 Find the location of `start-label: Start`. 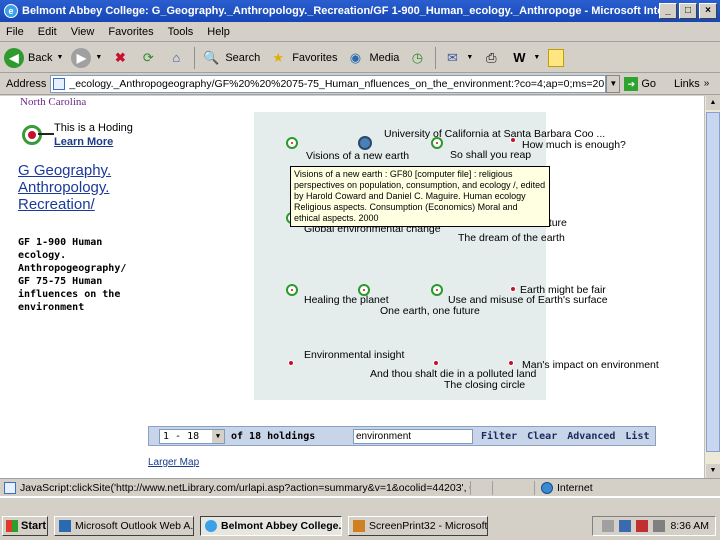

start-label: Start is located at coordinates (34, 526).